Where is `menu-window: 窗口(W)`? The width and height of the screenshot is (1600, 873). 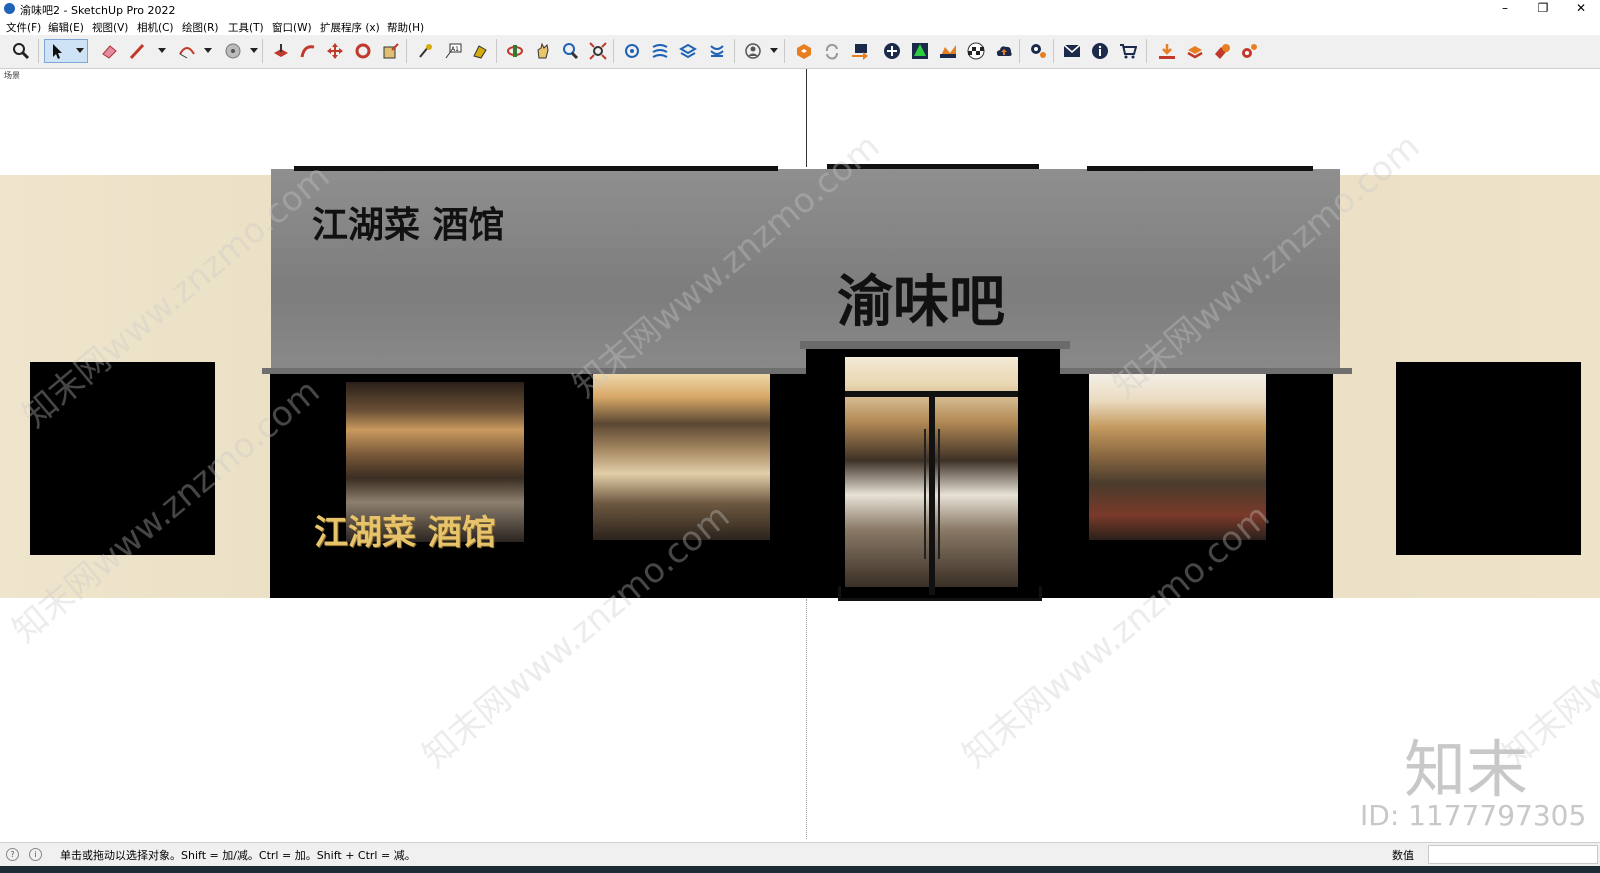 menu-window: 窗口(W) is located at coordinates (292, 27).